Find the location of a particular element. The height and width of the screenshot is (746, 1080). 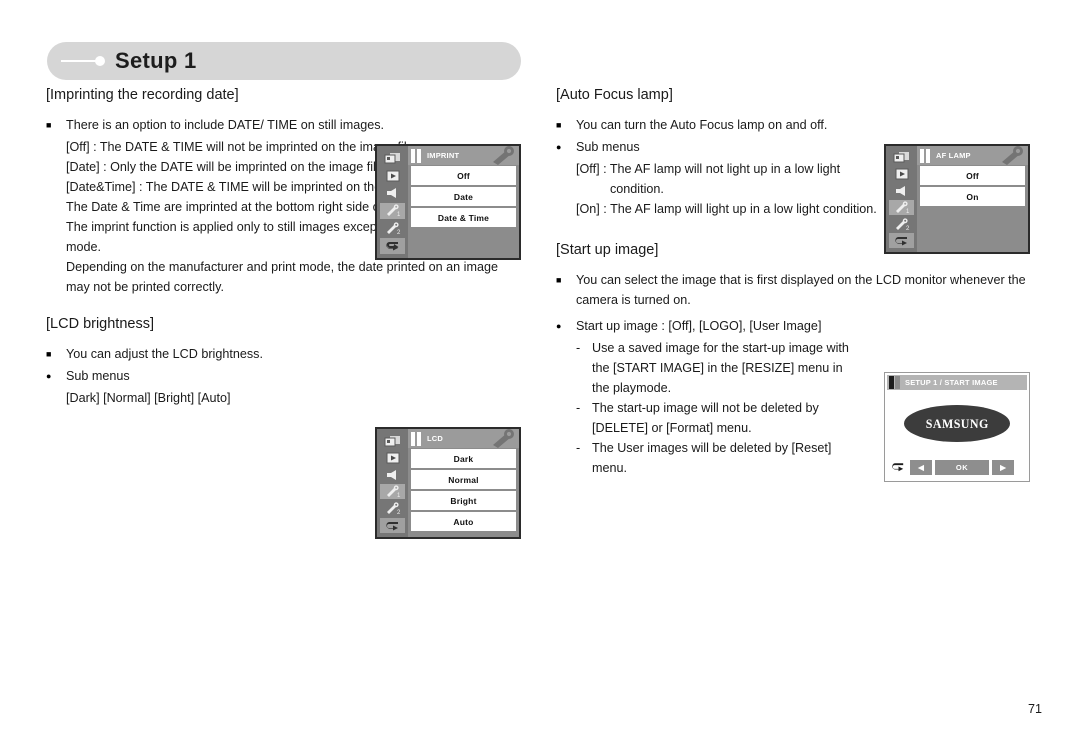

next-arrow-button: ▶ is located at coordinates (1003, 467).